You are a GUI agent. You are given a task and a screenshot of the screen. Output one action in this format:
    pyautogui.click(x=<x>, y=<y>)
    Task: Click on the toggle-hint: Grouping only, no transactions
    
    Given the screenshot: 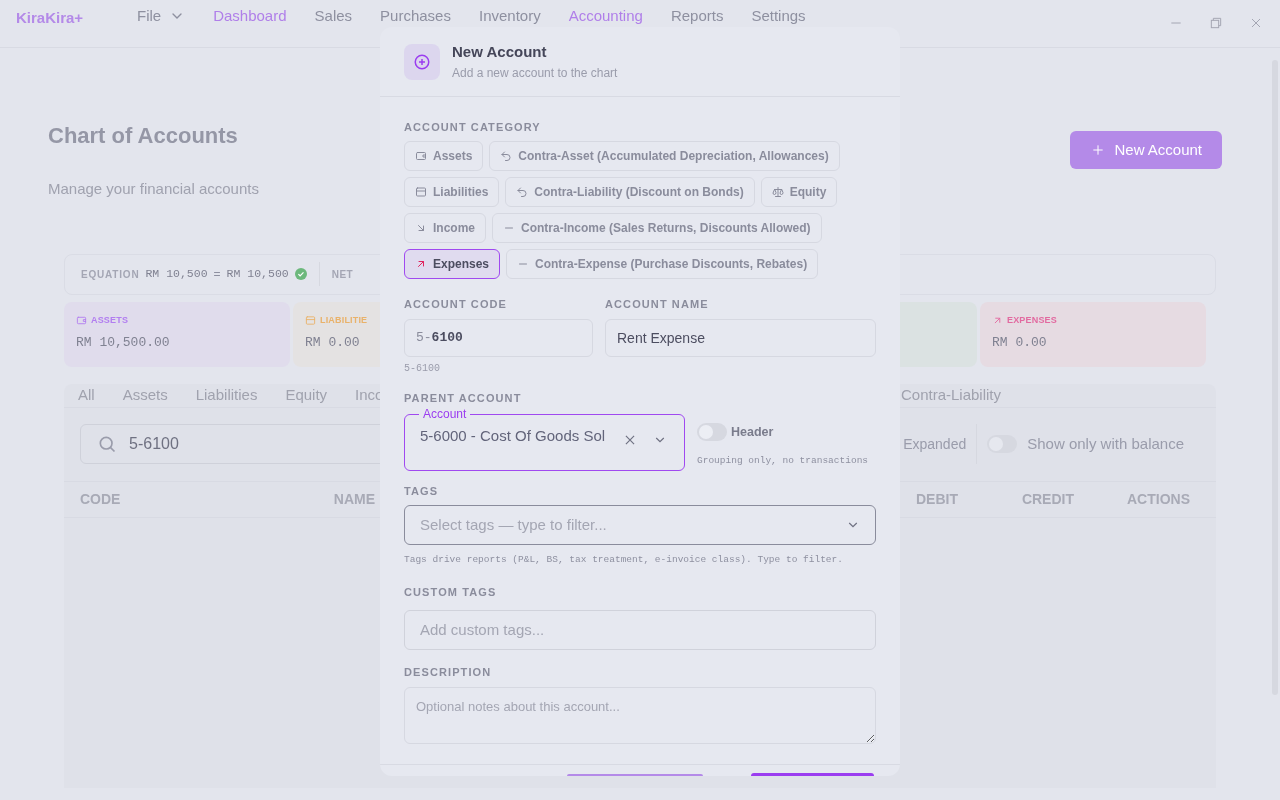 What is the action you would take?
    pyautogui.click(x=783, y=461)
    